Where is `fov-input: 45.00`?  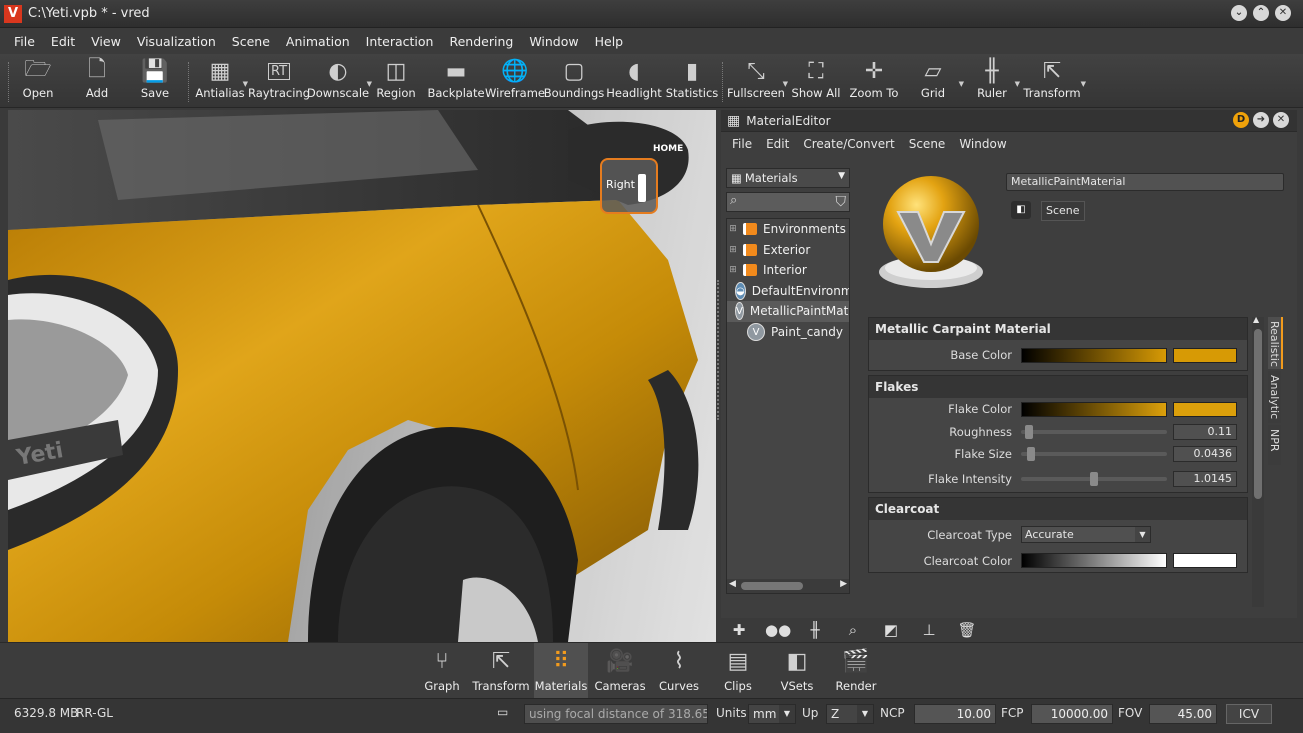
fov-input: 45.00 is located at coordinates (1183, 714).